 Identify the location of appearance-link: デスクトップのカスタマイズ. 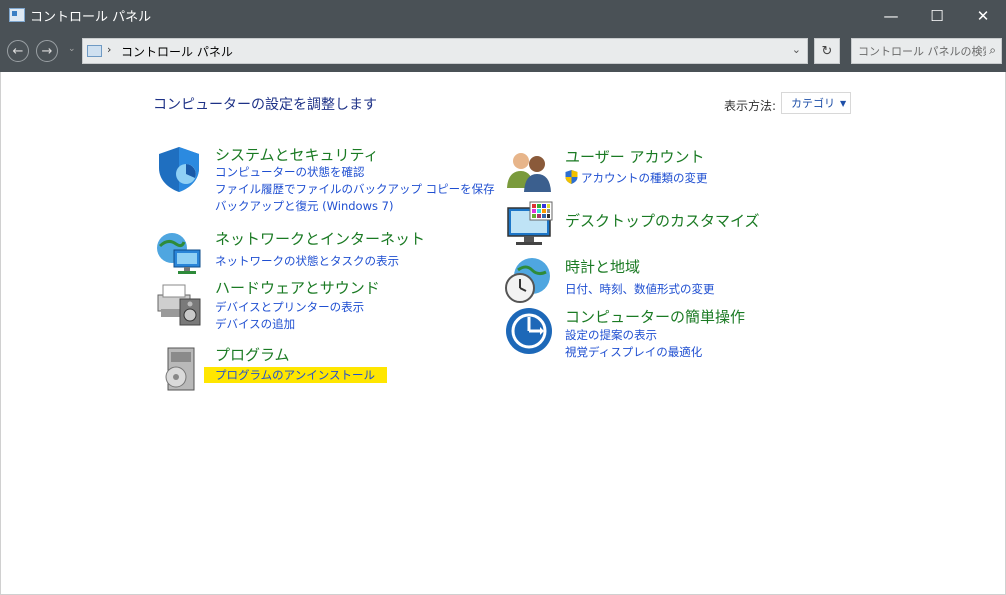
(662, 220).